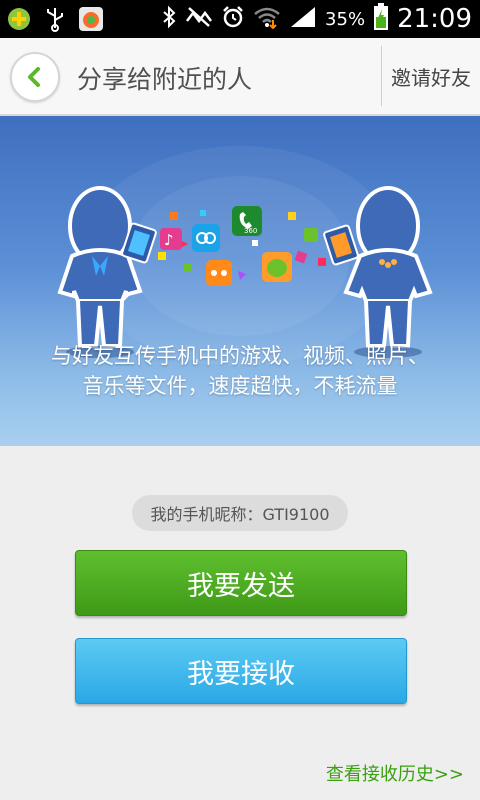 The image size is (480, 800). What do you see at coordinates (381, 19) in the screenshot?
I see `battery-icon` at bounding box center [381, 19].